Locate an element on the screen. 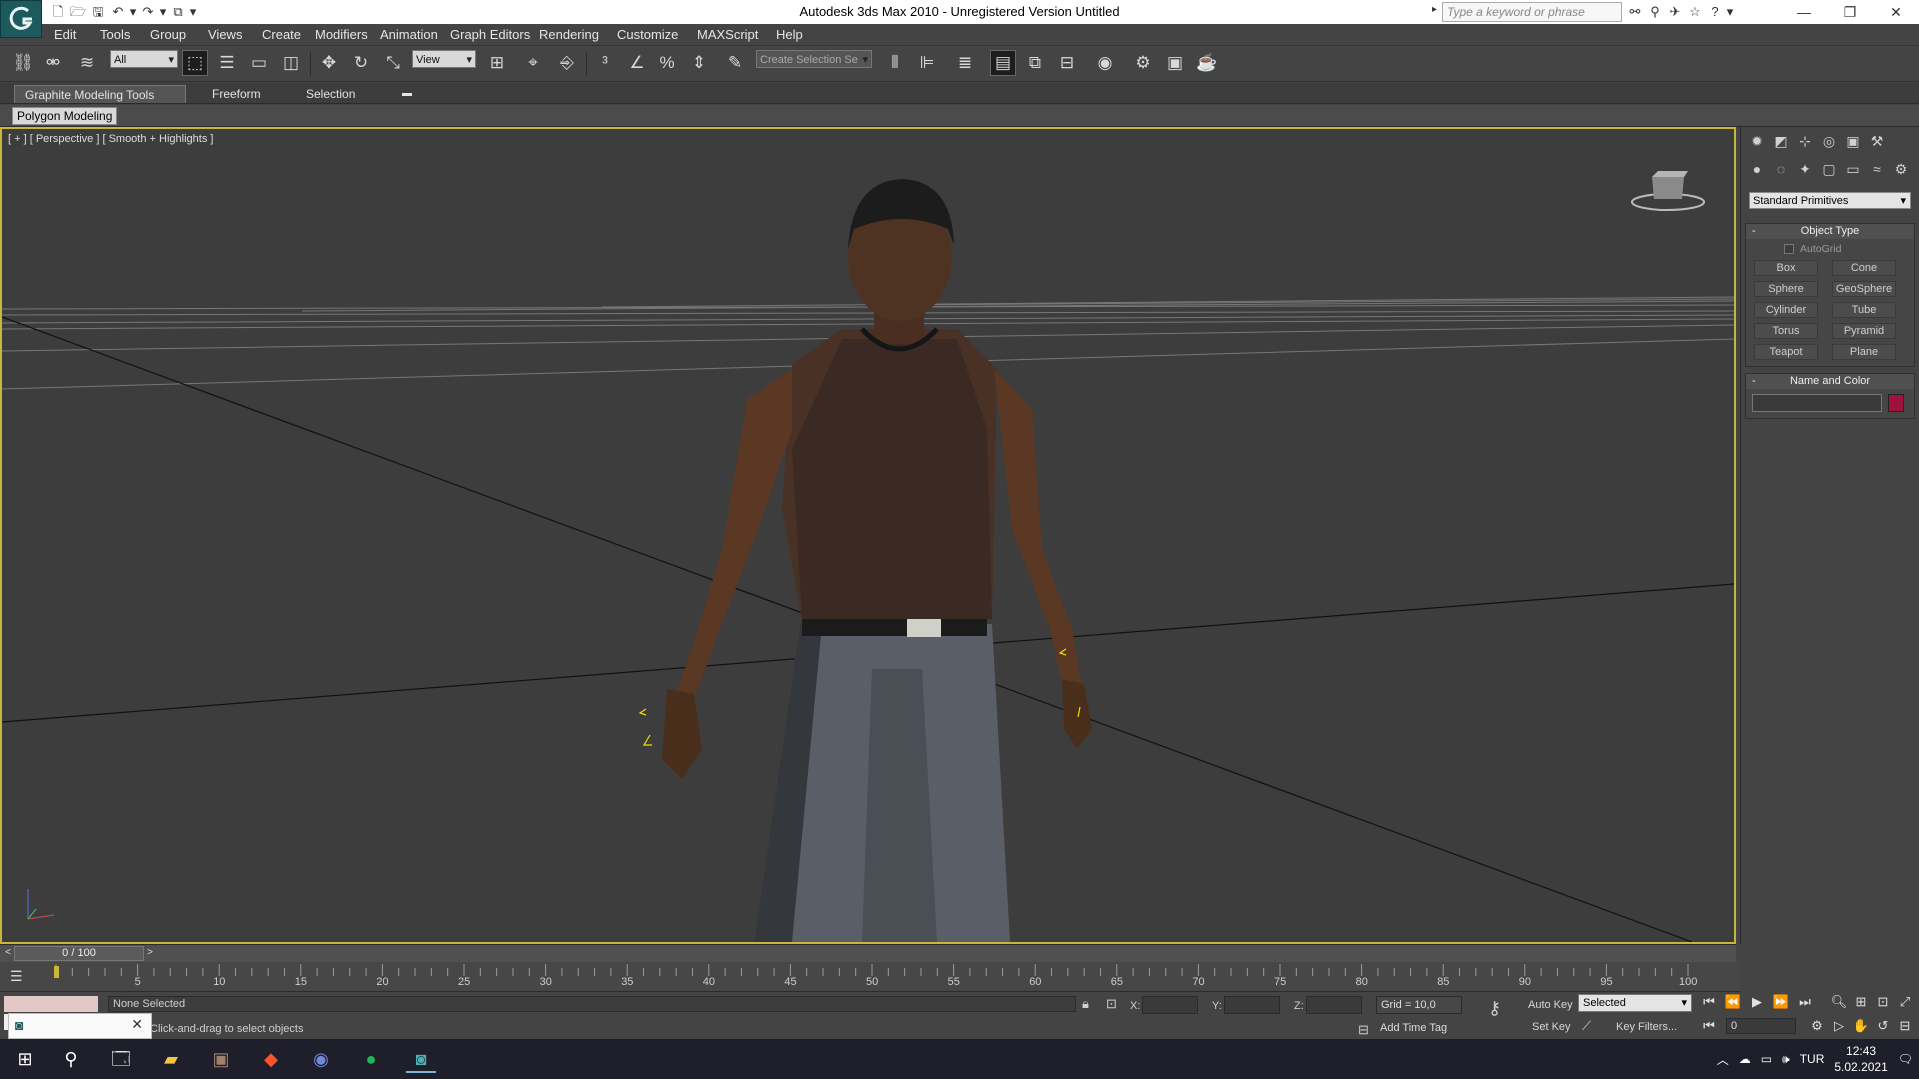  search-icon: ⚲ is located at coordinates (71, 1059).